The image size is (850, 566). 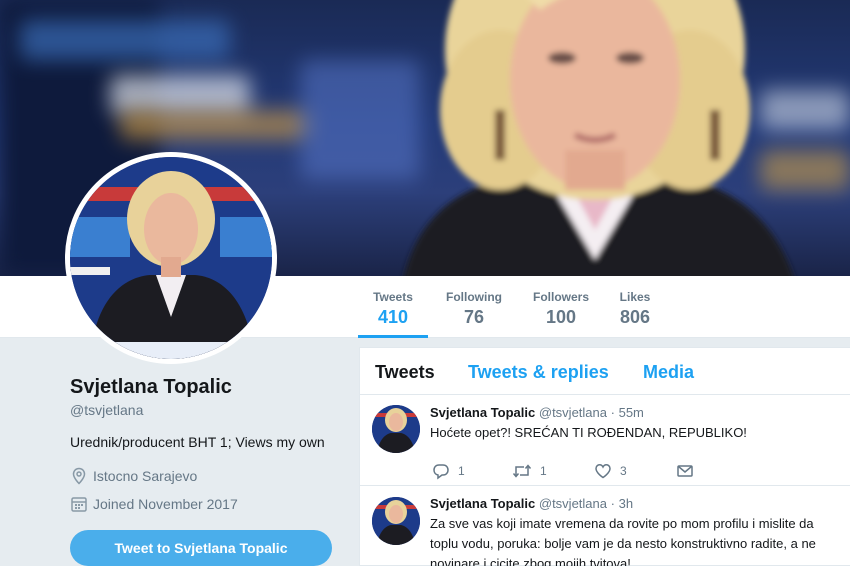 I want to click on profile-handle: @tsvjetlana, so click(x=106, y=410).